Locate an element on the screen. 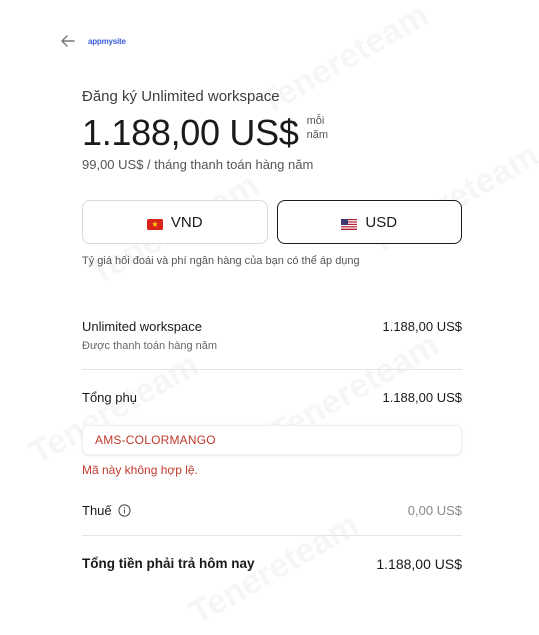  promo-code-input: AMS-COLORMANGO is located at coordinates (272, 440).